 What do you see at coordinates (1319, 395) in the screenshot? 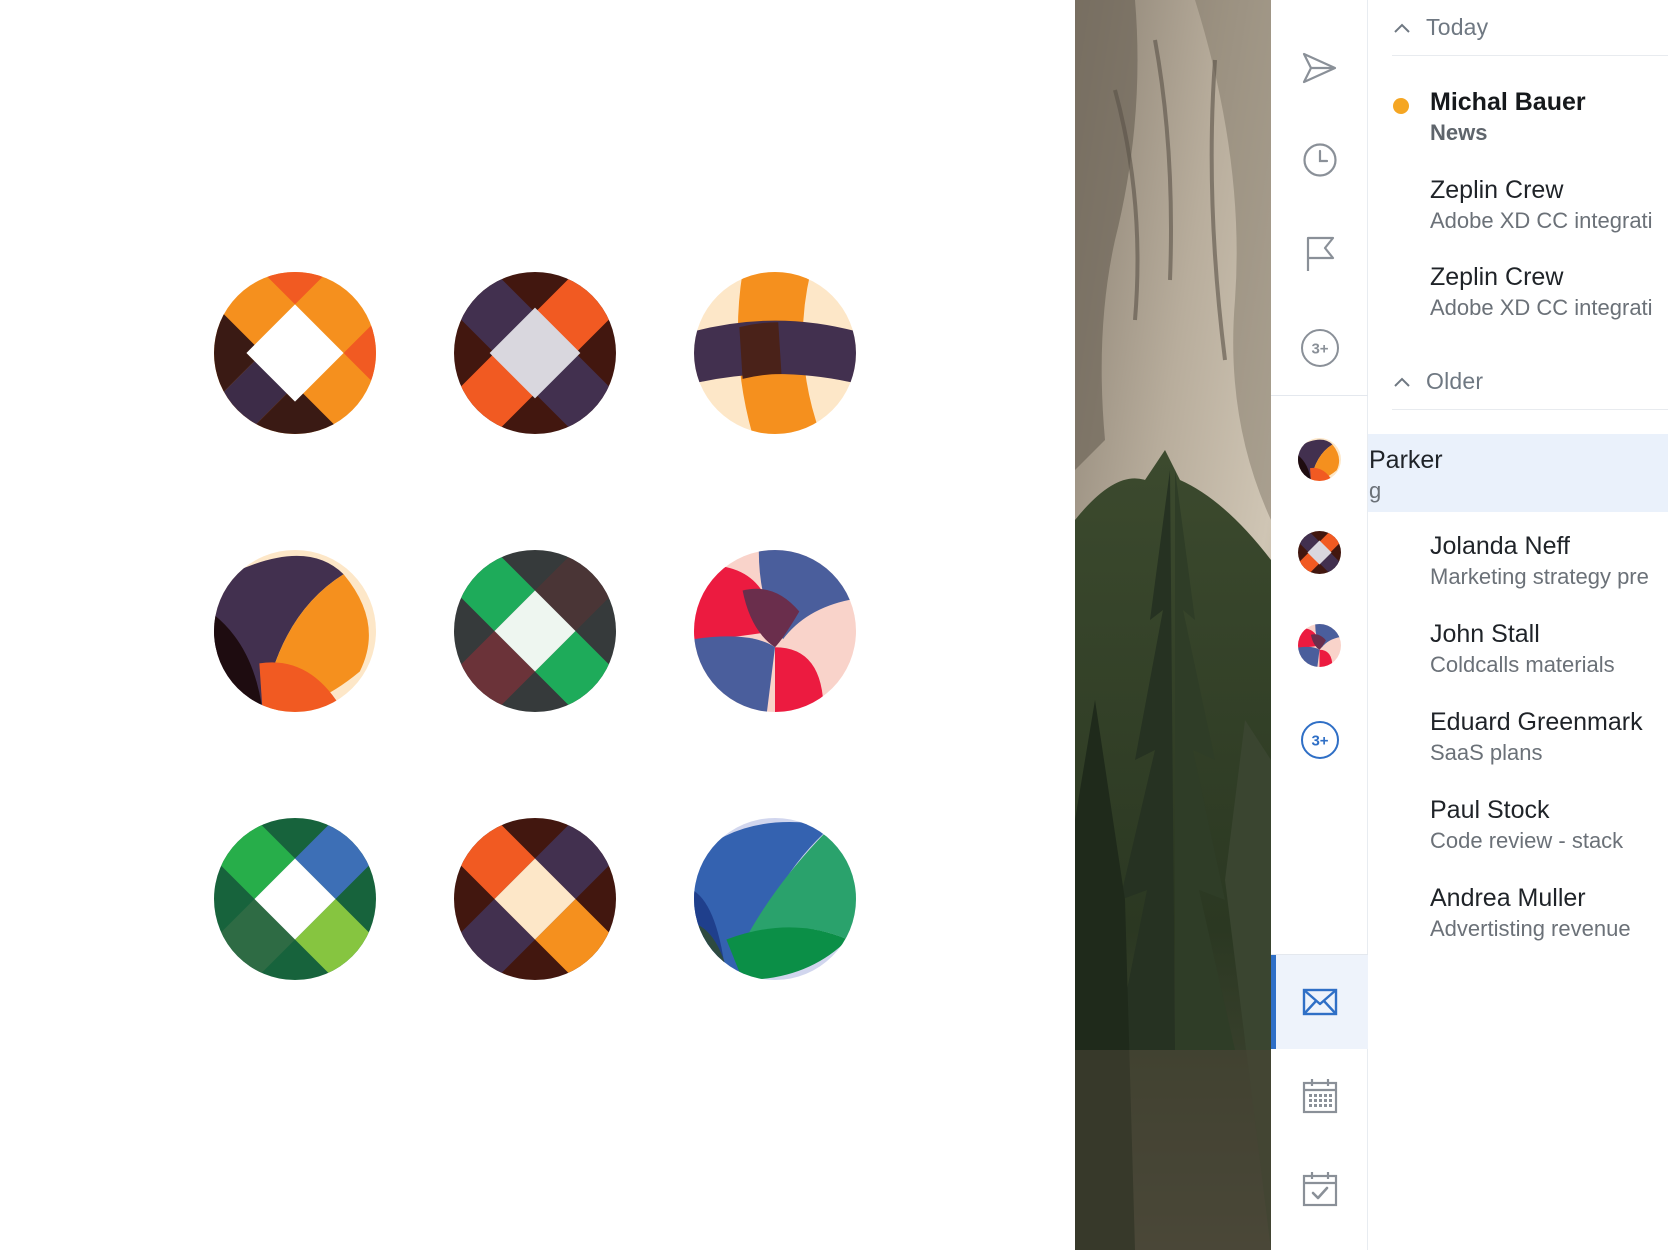
I see `rail-divider` at bounding box center [1319, 395].